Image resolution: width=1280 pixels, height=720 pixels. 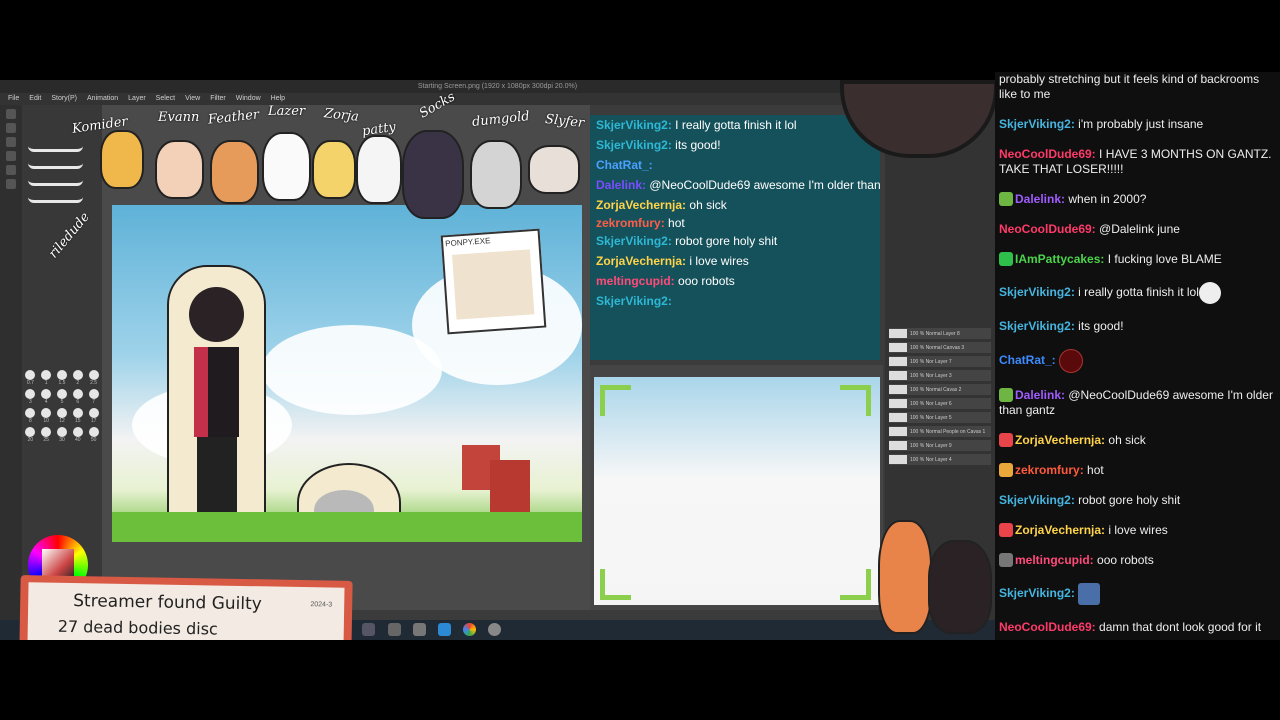 I want to click on brush-size-option: 50, so click(x=93, y=435).